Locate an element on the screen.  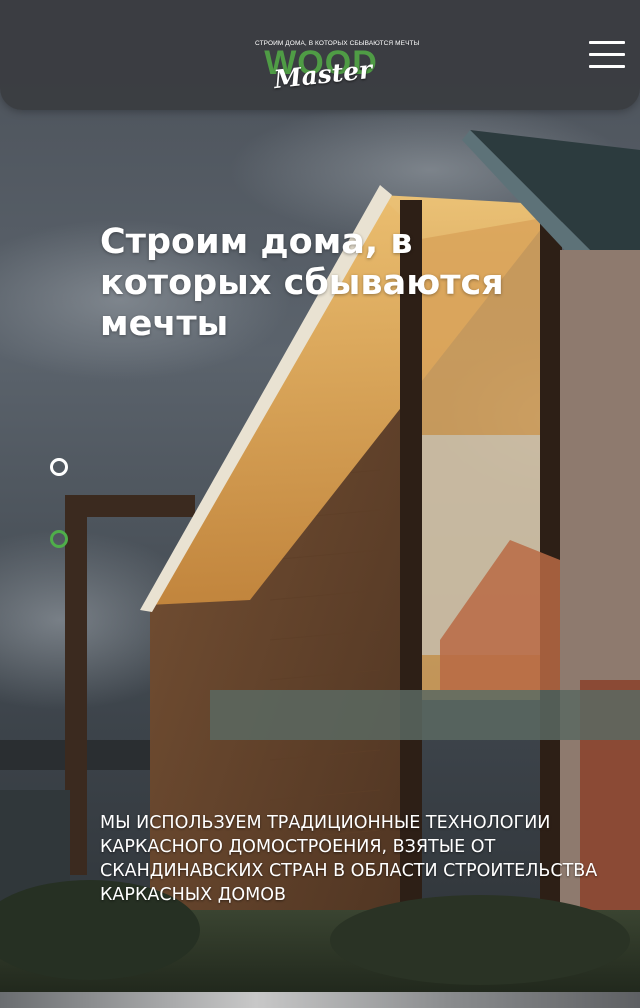
hamburger-menu-icon is located at coordinates (607, 55).